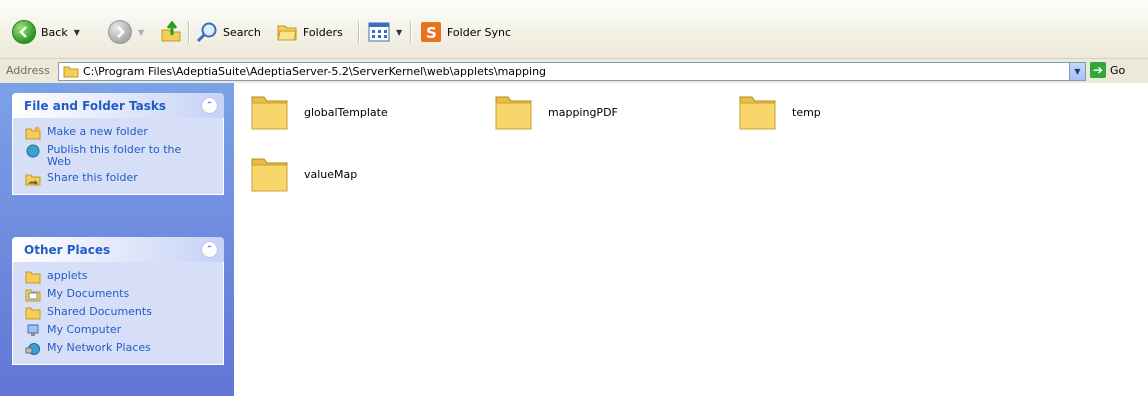 The image size is (1148, 396). I want to click on network-places-icon, so click(32, 349).